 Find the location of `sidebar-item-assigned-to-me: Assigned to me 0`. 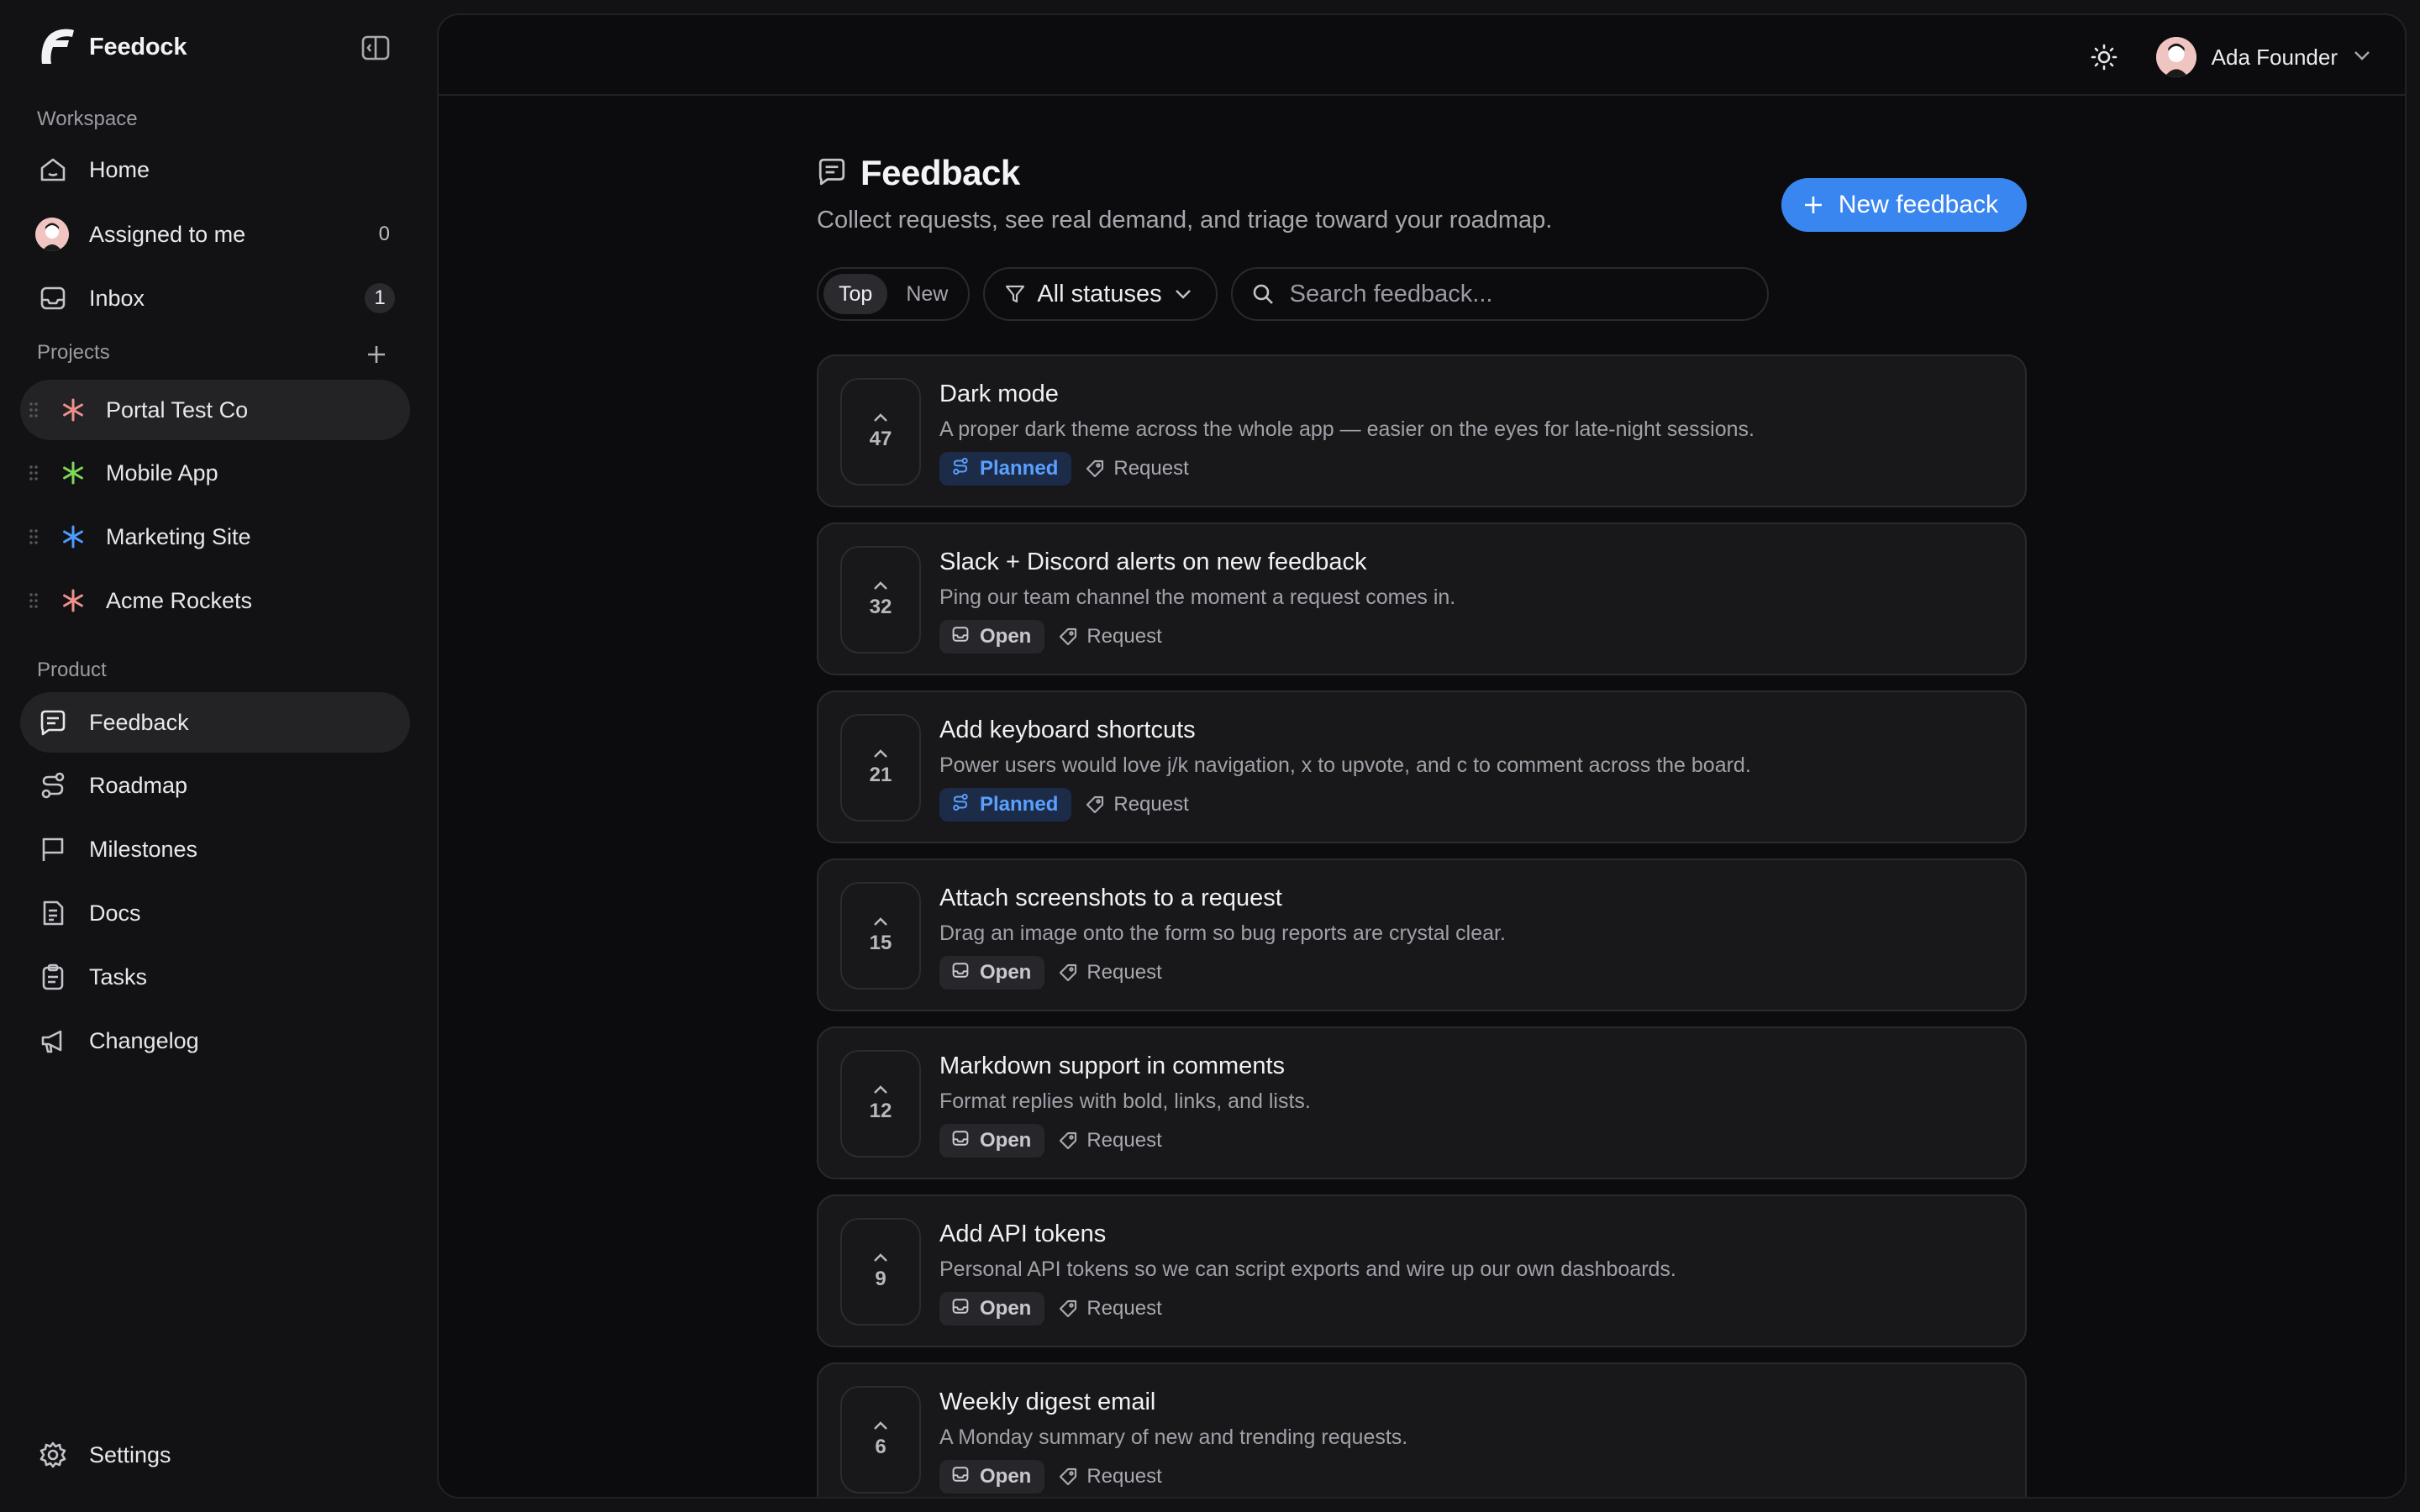

sidebar-item-assigned-to-me: Assigned to me 0 is located at coordinates (215, 234).